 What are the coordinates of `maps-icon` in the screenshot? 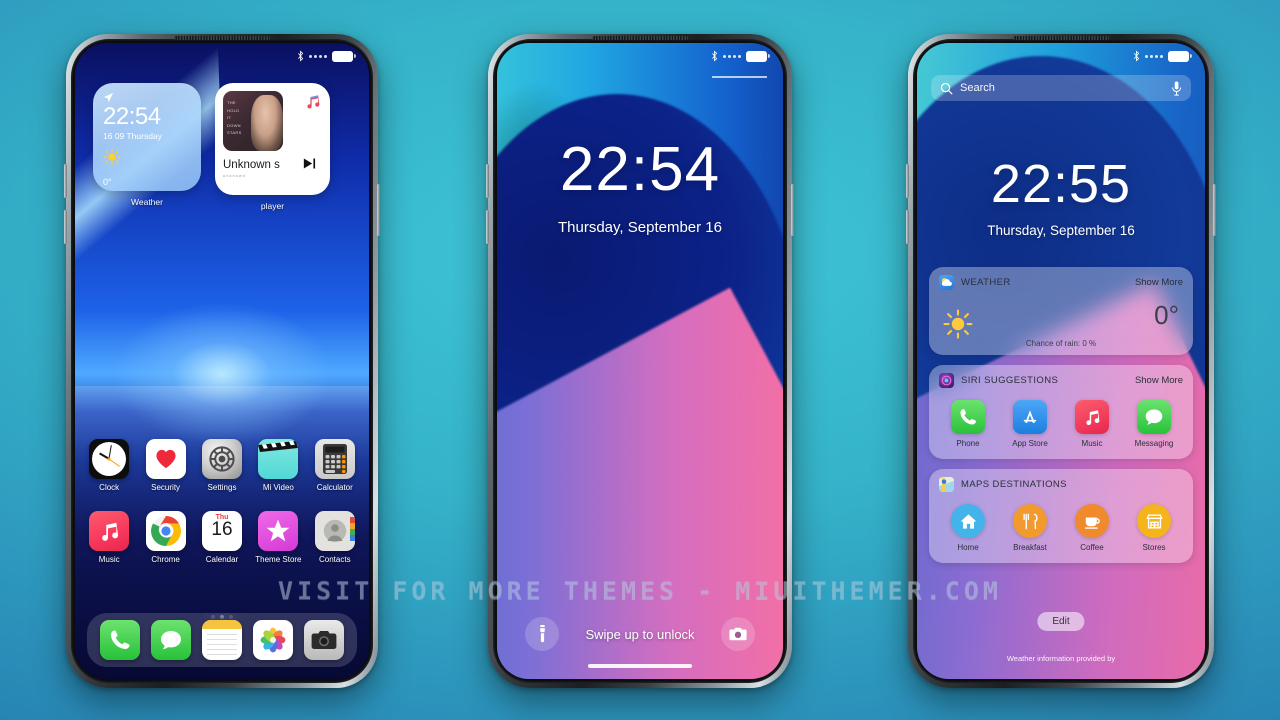 It's located at (946, 484).